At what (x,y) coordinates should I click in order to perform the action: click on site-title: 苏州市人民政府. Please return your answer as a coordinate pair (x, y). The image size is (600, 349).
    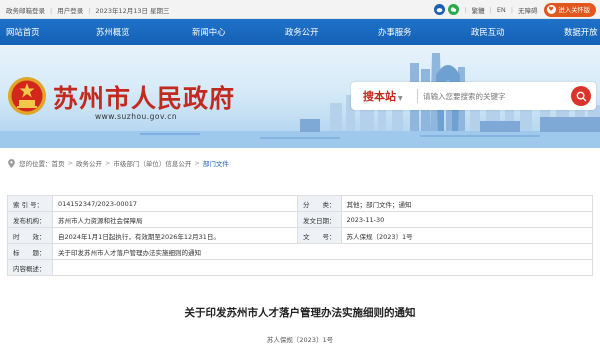
    Looking at the image, I should click on (144, 97).